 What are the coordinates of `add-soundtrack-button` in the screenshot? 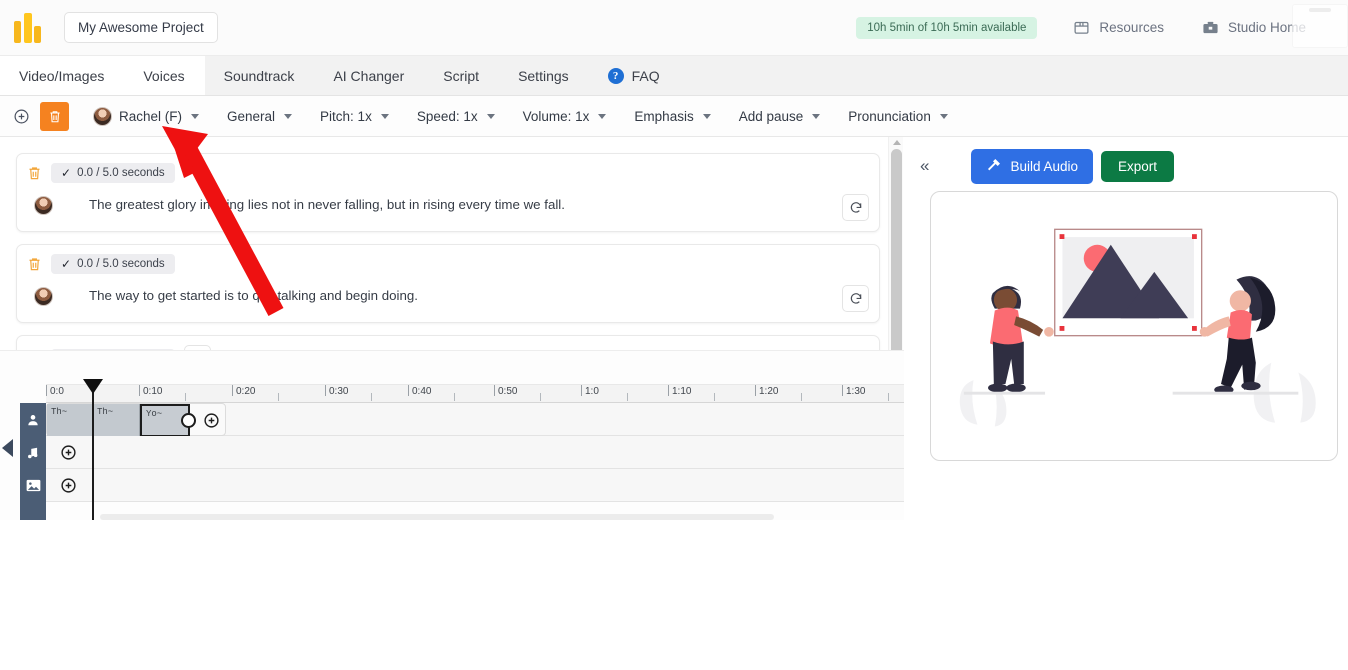 It's located at (68, 454).